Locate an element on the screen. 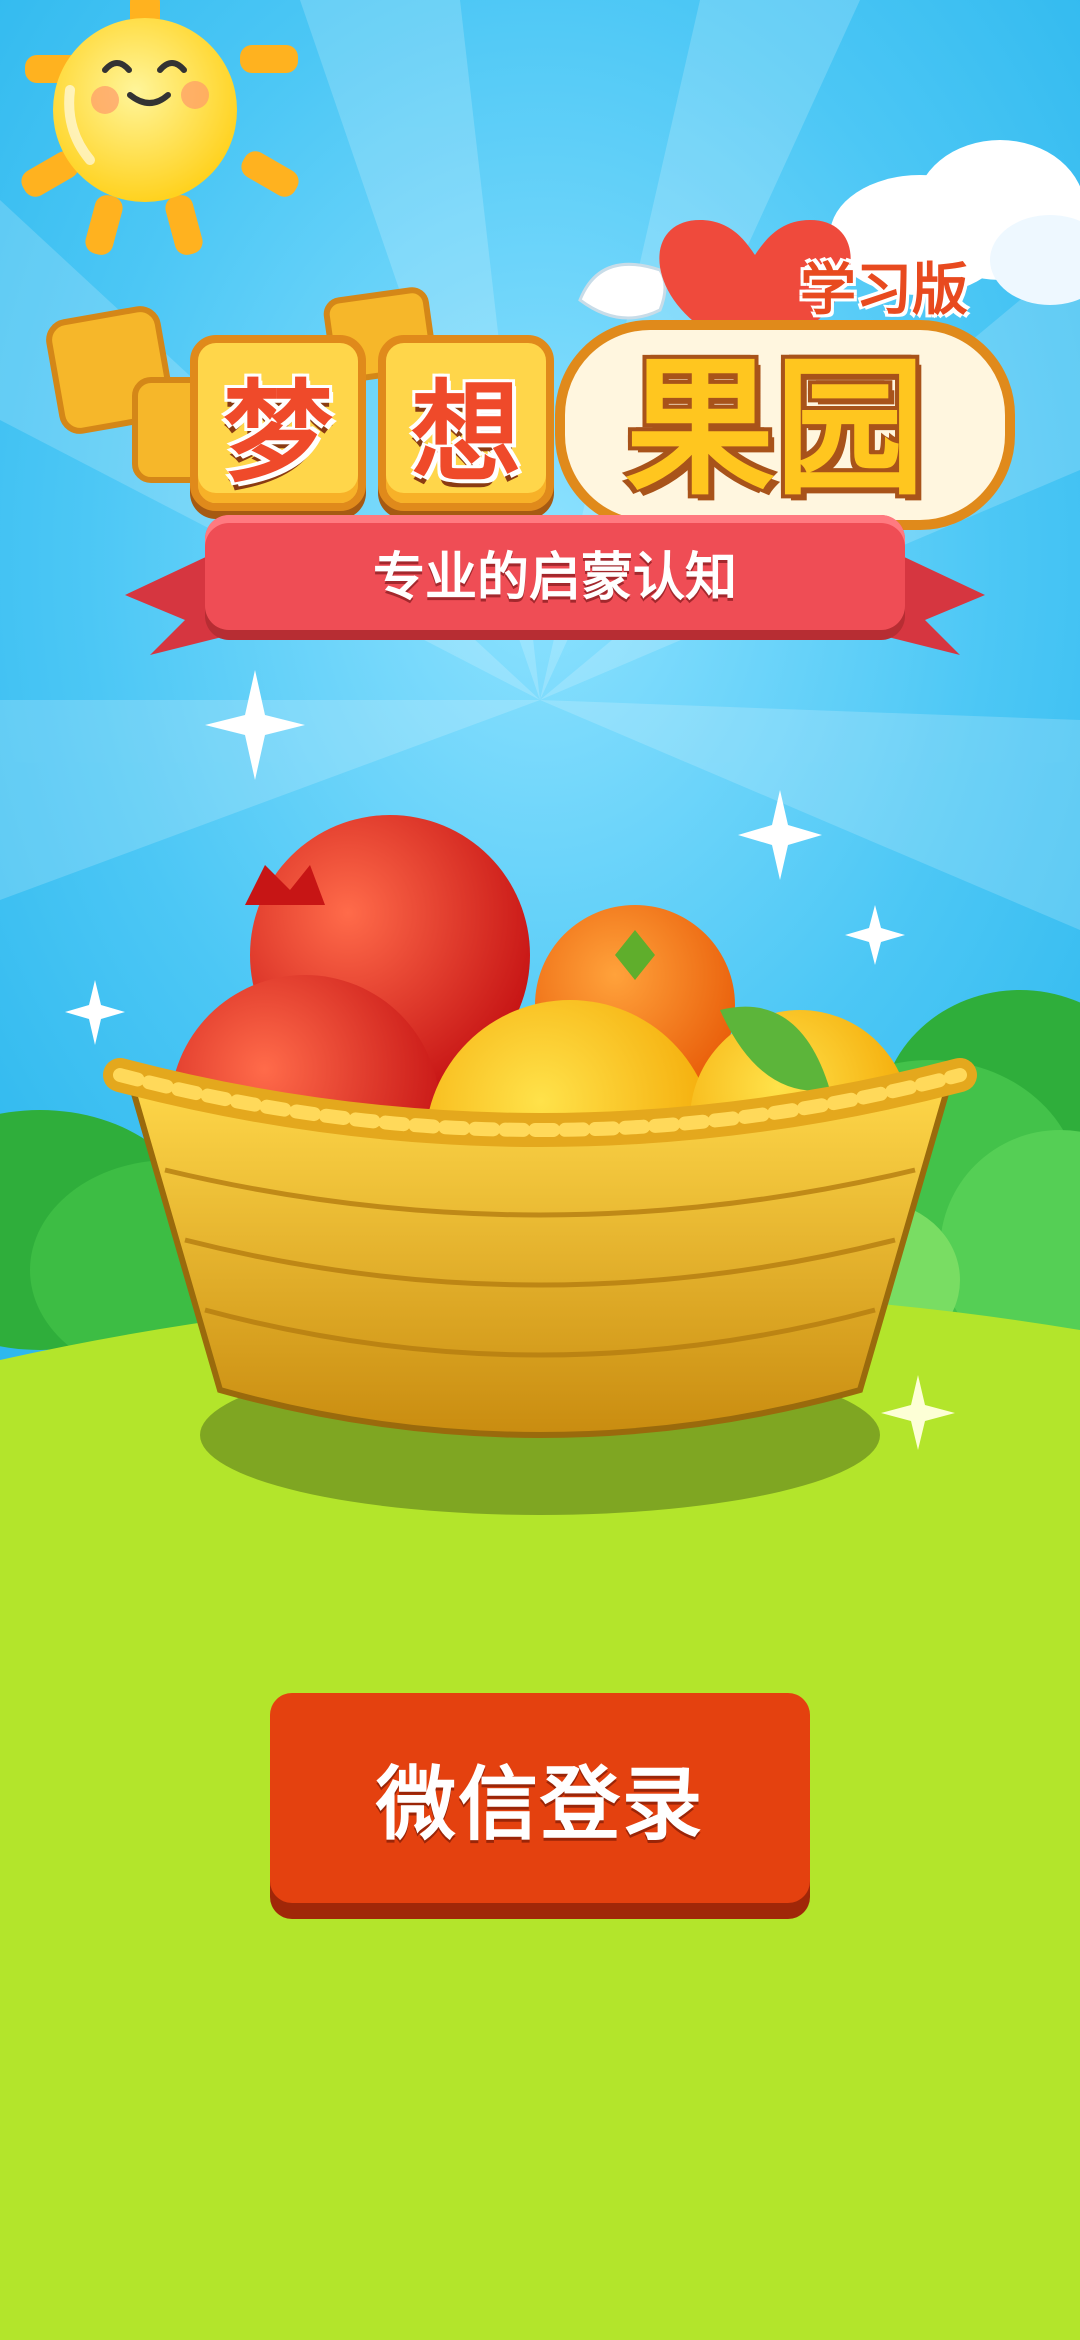  wechat-login-button: 微信登录 is located at coordinates (540, 1798).